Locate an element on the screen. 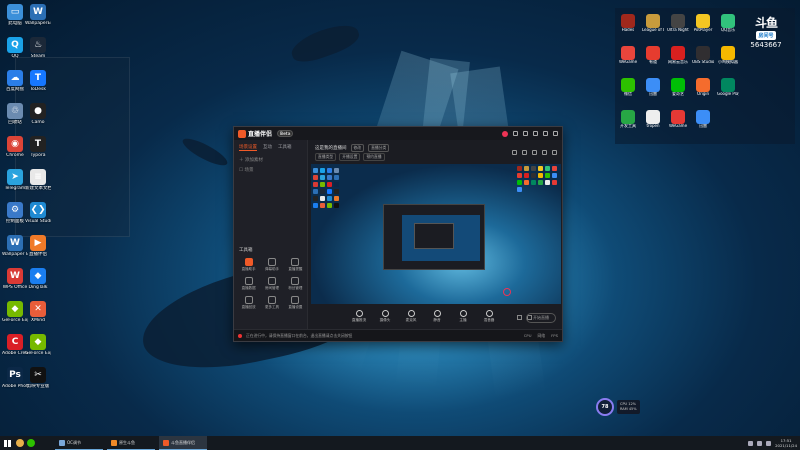 The width and height of the screenshot is (800, 450). explorer-icon is located at coordinates (20, 443).